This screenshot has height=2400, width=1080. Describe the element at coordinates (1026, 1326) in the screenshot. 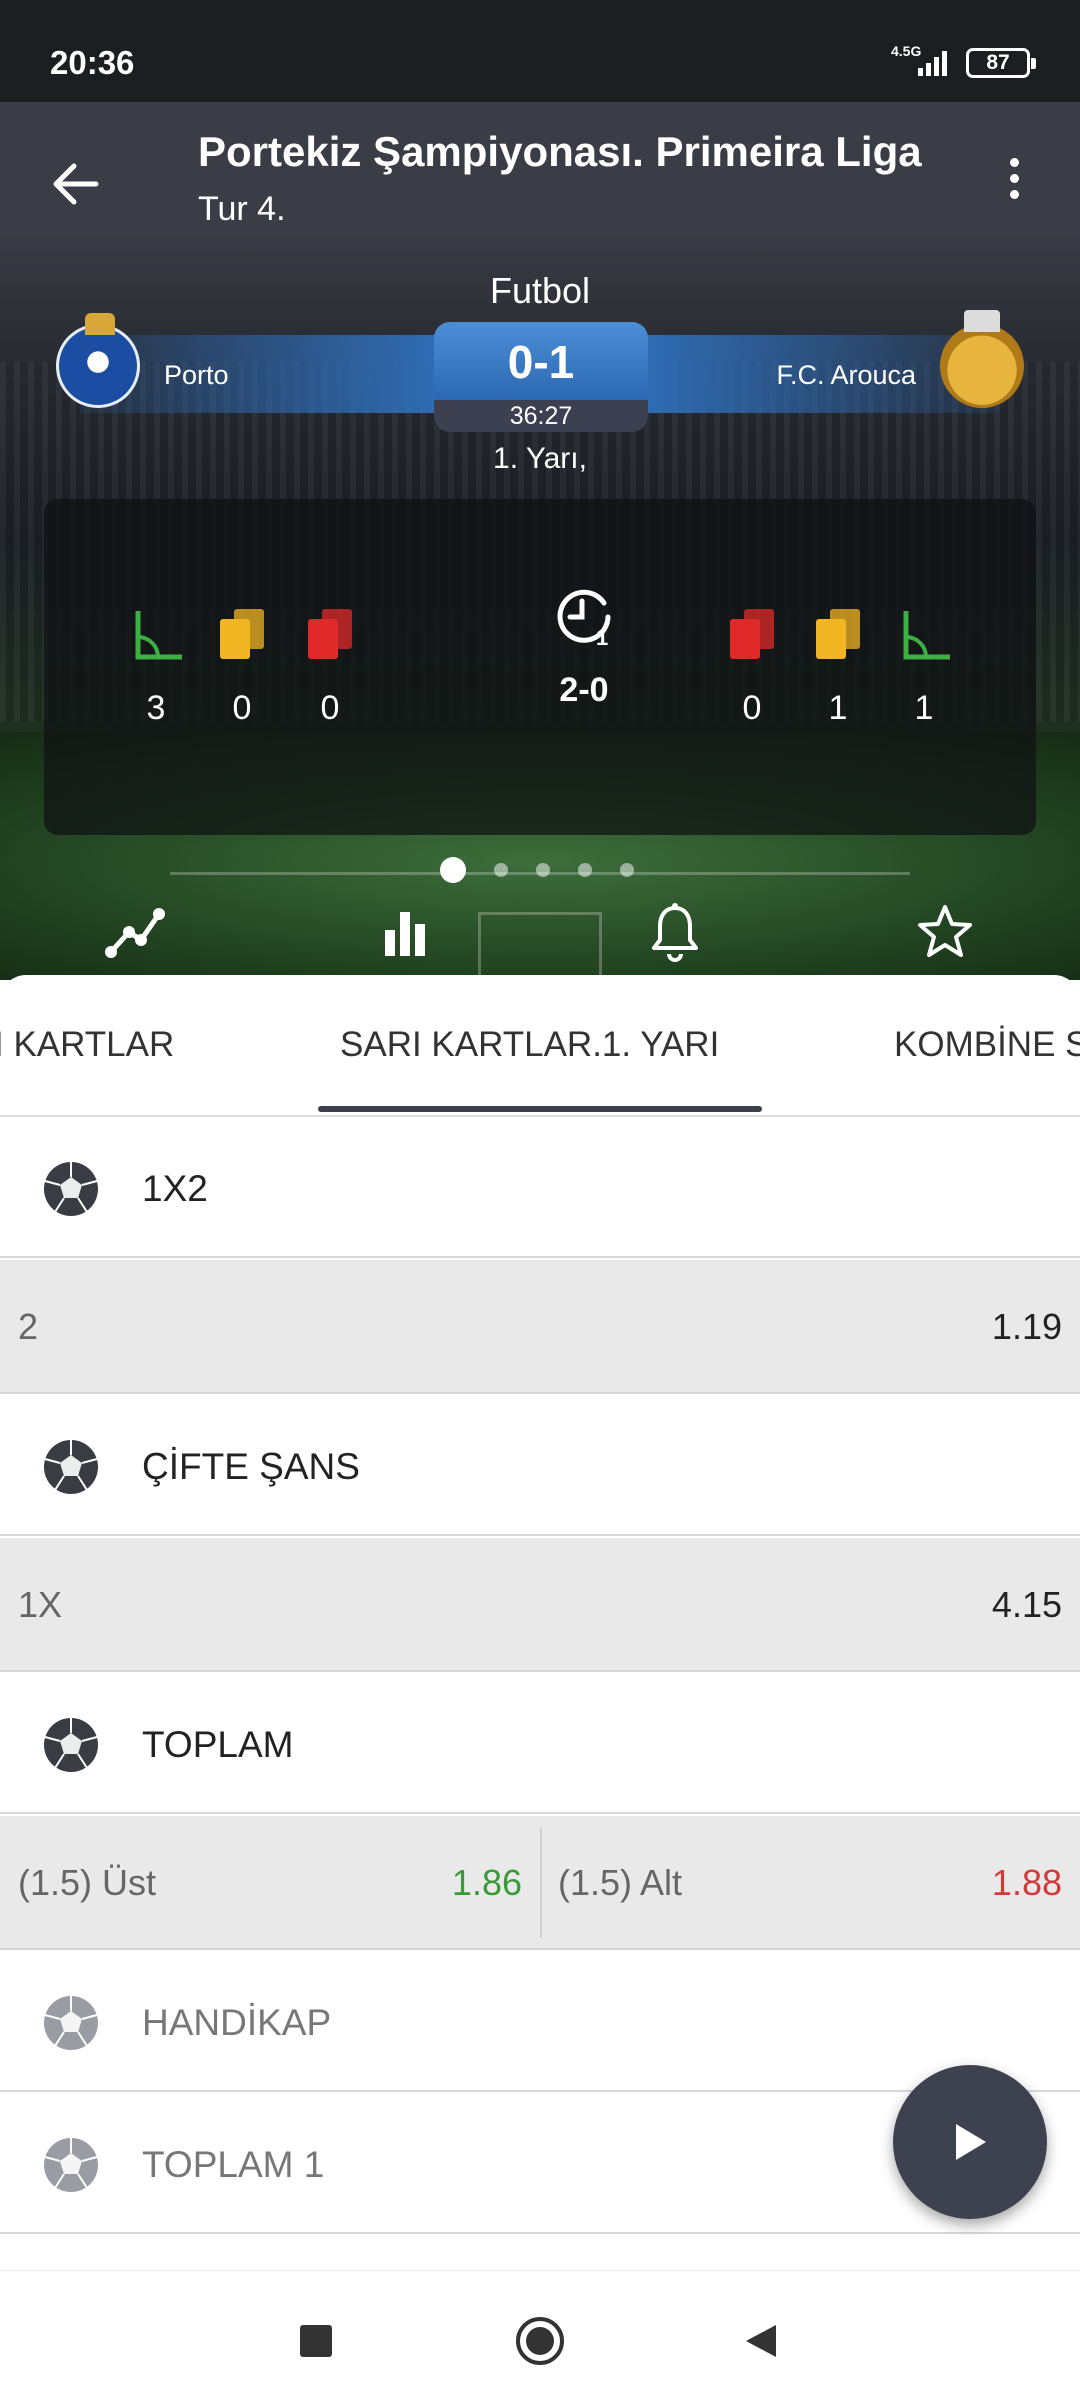

I see `odd-value: 1.19` at that location.